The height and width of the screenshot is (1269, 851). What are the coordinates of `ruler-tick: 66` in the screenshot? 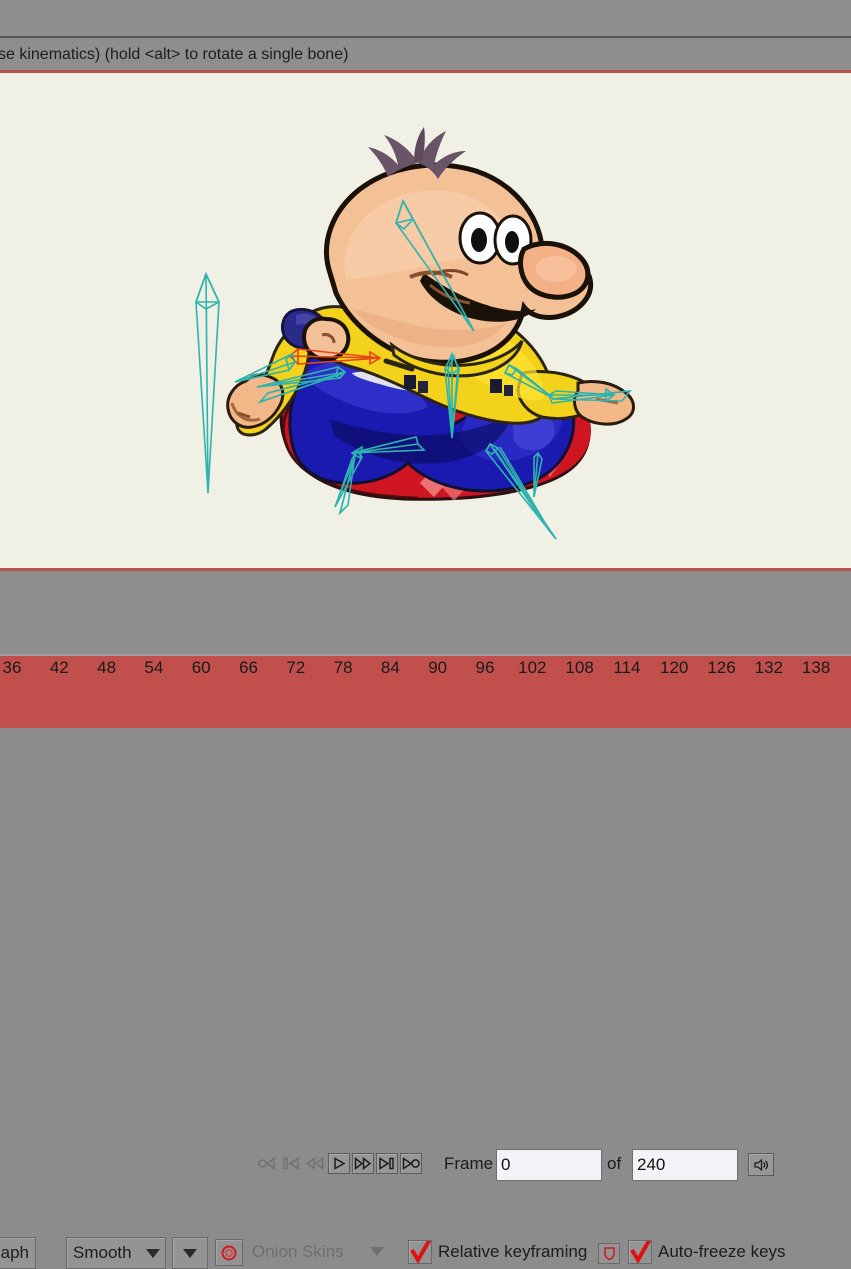 It's located at (248, 667).